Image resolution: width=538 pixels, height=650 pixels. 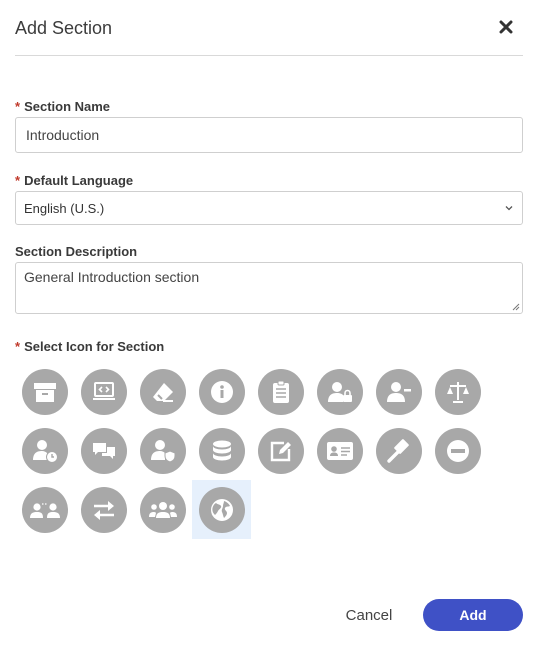 I want to click on icon-option-minus-circle, so click(x=457, y=450).